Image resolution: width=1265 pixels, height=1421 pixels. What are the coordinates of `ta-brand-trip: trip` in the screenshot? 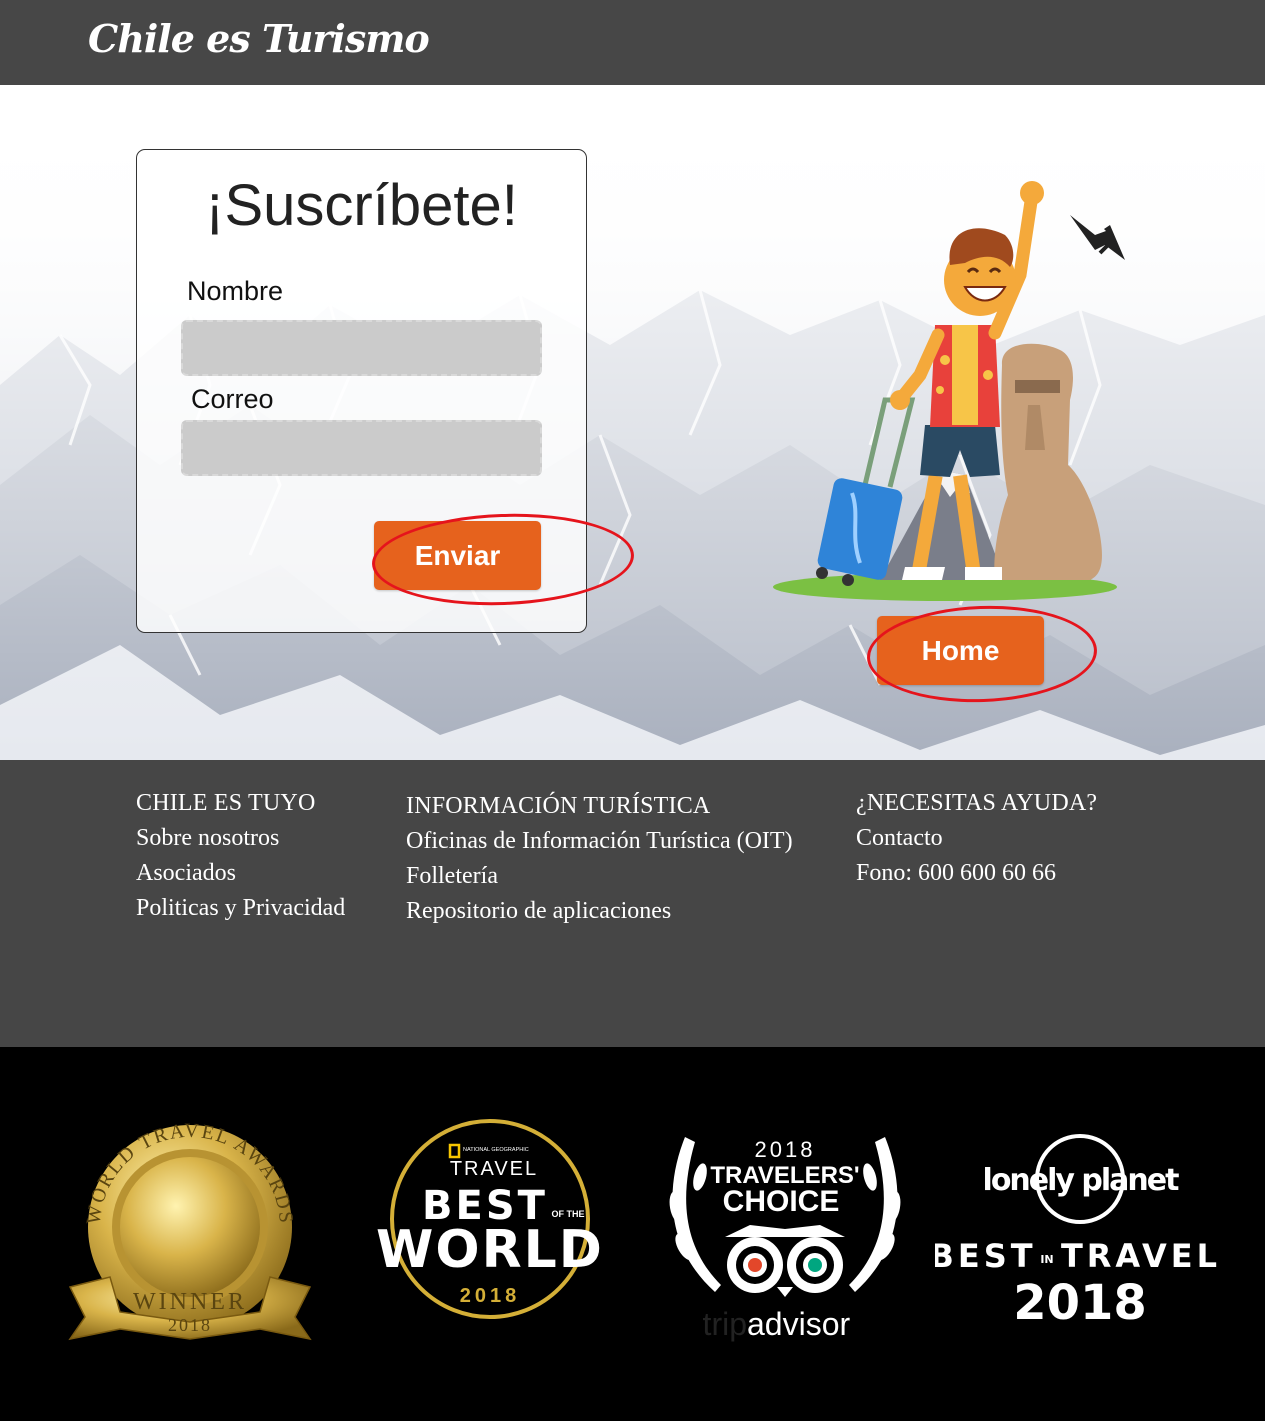 It's located at (725, 1324).